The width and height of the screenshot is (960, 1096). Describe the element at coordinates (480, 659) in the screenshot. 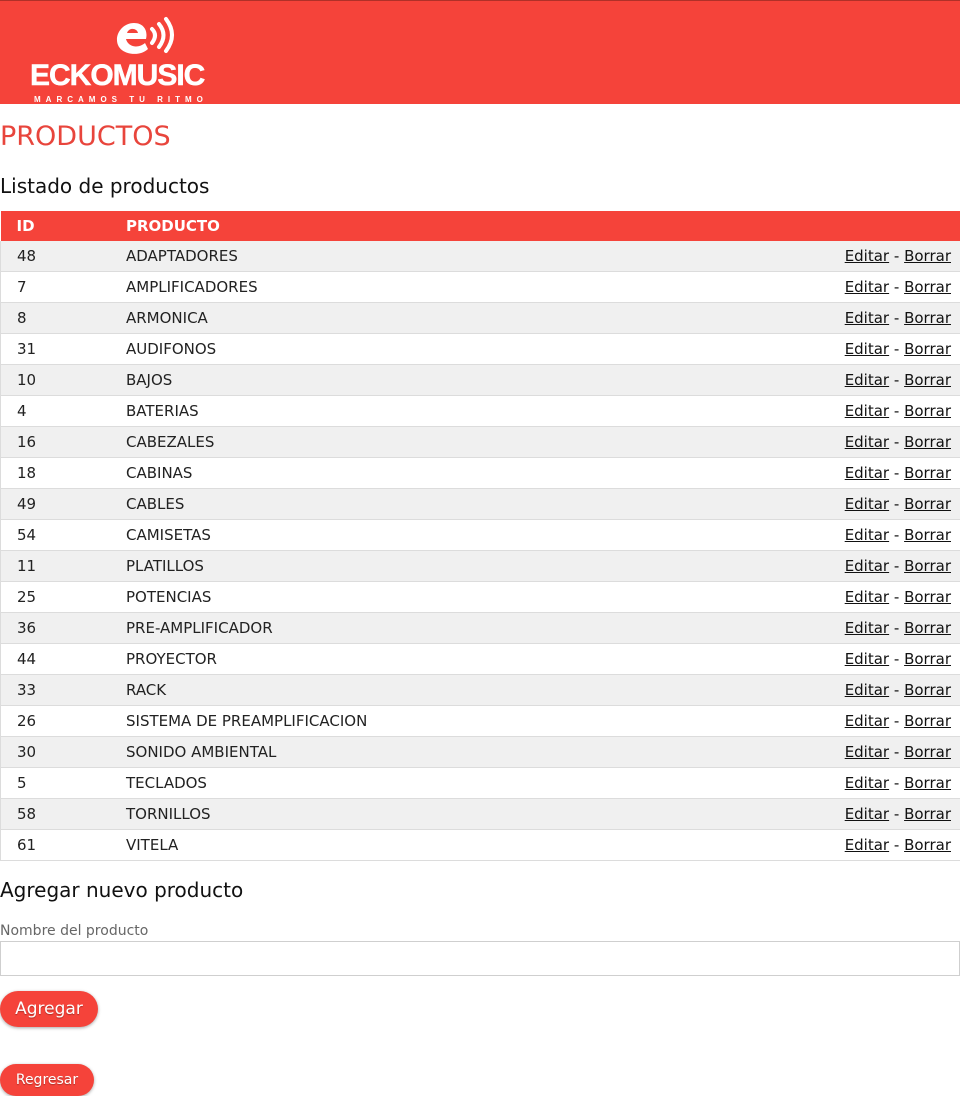

I see `table-row: 44 PROYECTOR Editar - Borrar` at that location.